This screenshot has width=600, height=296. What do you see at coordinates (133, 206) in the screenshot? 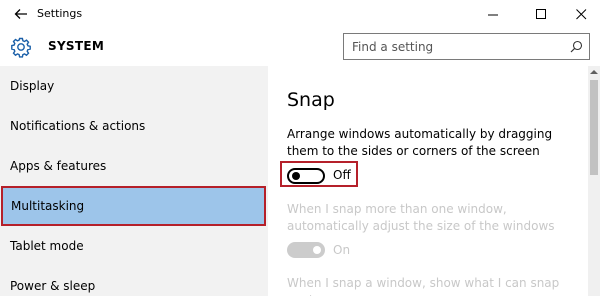
I see `sidebar-item-multitasking: Multitasking` at bounding box center [133, 206].